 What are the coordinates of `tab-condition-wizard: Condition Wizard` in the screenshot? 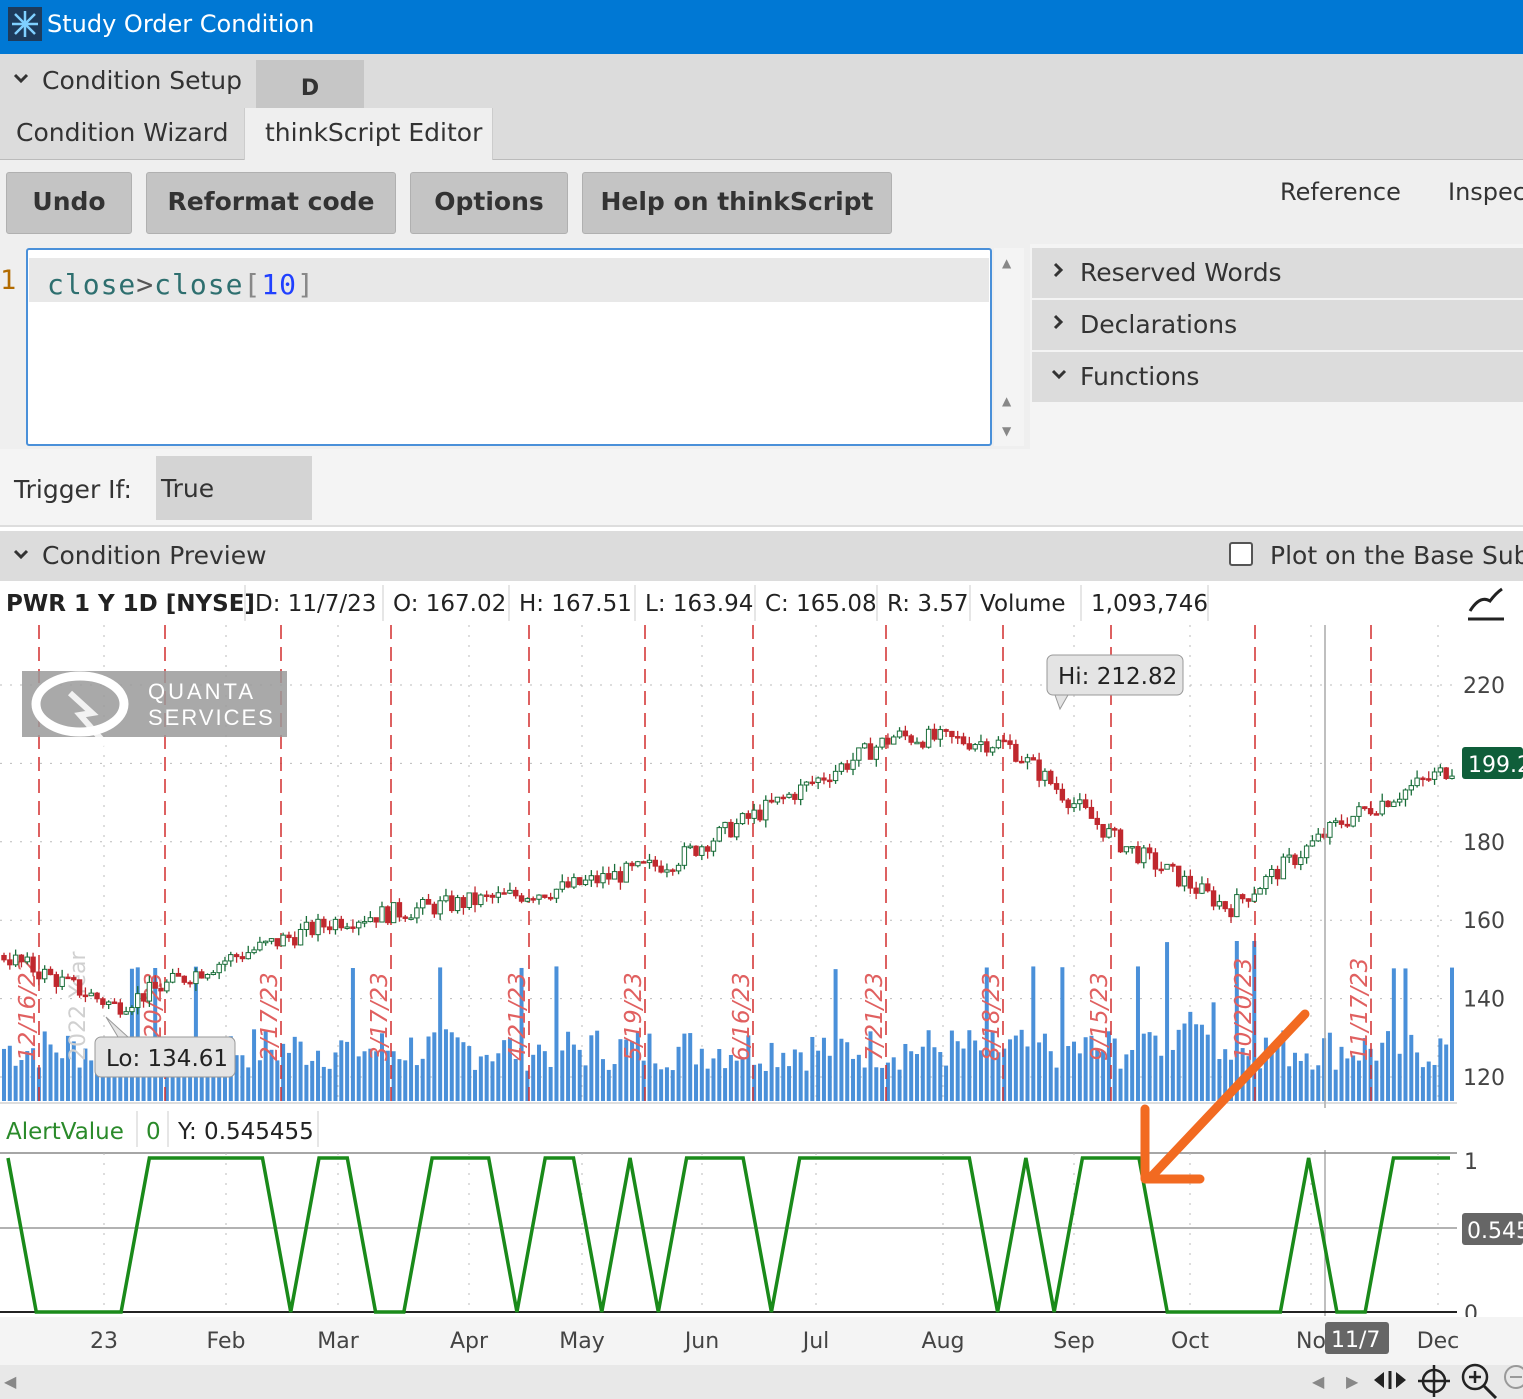 It's located at (122, 134).